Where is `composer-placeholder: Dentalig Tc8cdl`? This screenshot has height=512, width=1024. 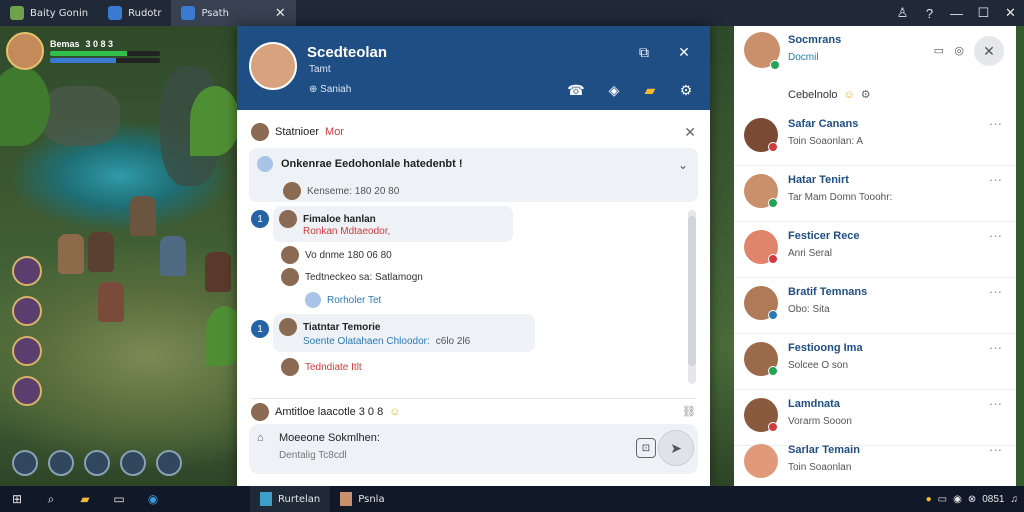 composer-placeholder: Dentalig Tc8cdl is located at coordinates (313, 455).